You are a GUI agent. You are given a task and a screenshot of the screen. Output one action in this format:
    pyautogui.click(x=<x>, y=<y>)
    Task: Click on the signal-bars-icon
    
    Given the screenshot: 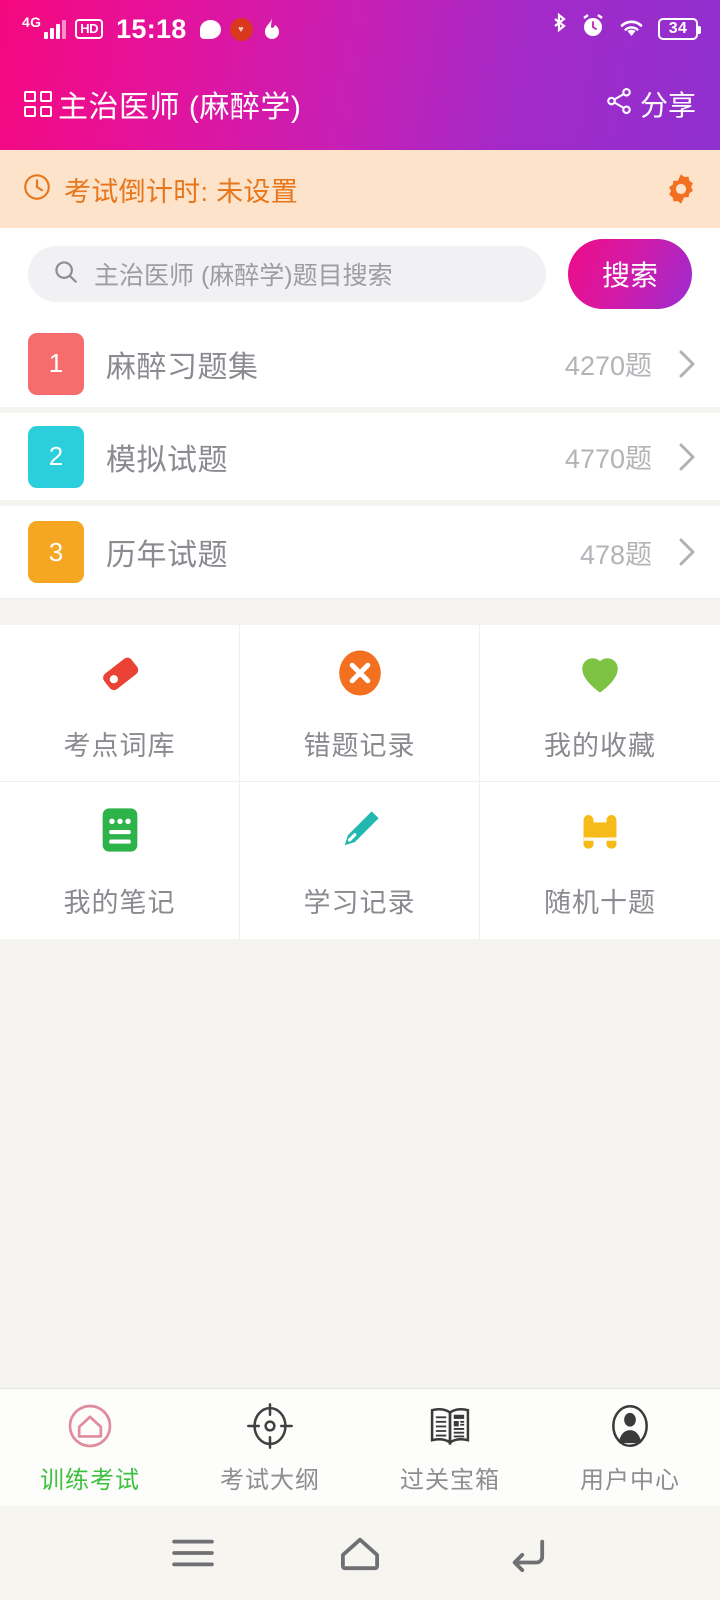 What is the action you would take?
    pyautogui.click(x=55, y=29)
    